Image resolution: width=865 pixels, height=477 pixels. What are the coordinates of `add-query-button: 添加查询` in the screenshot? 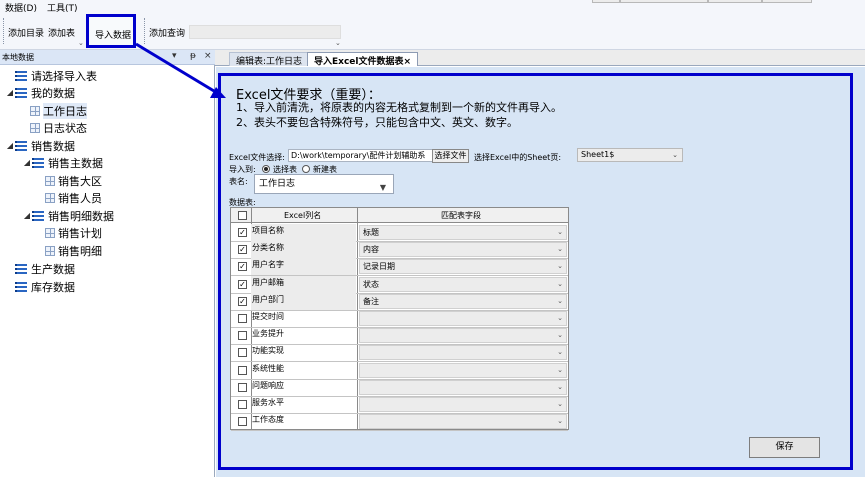 It's located at (167, 32).